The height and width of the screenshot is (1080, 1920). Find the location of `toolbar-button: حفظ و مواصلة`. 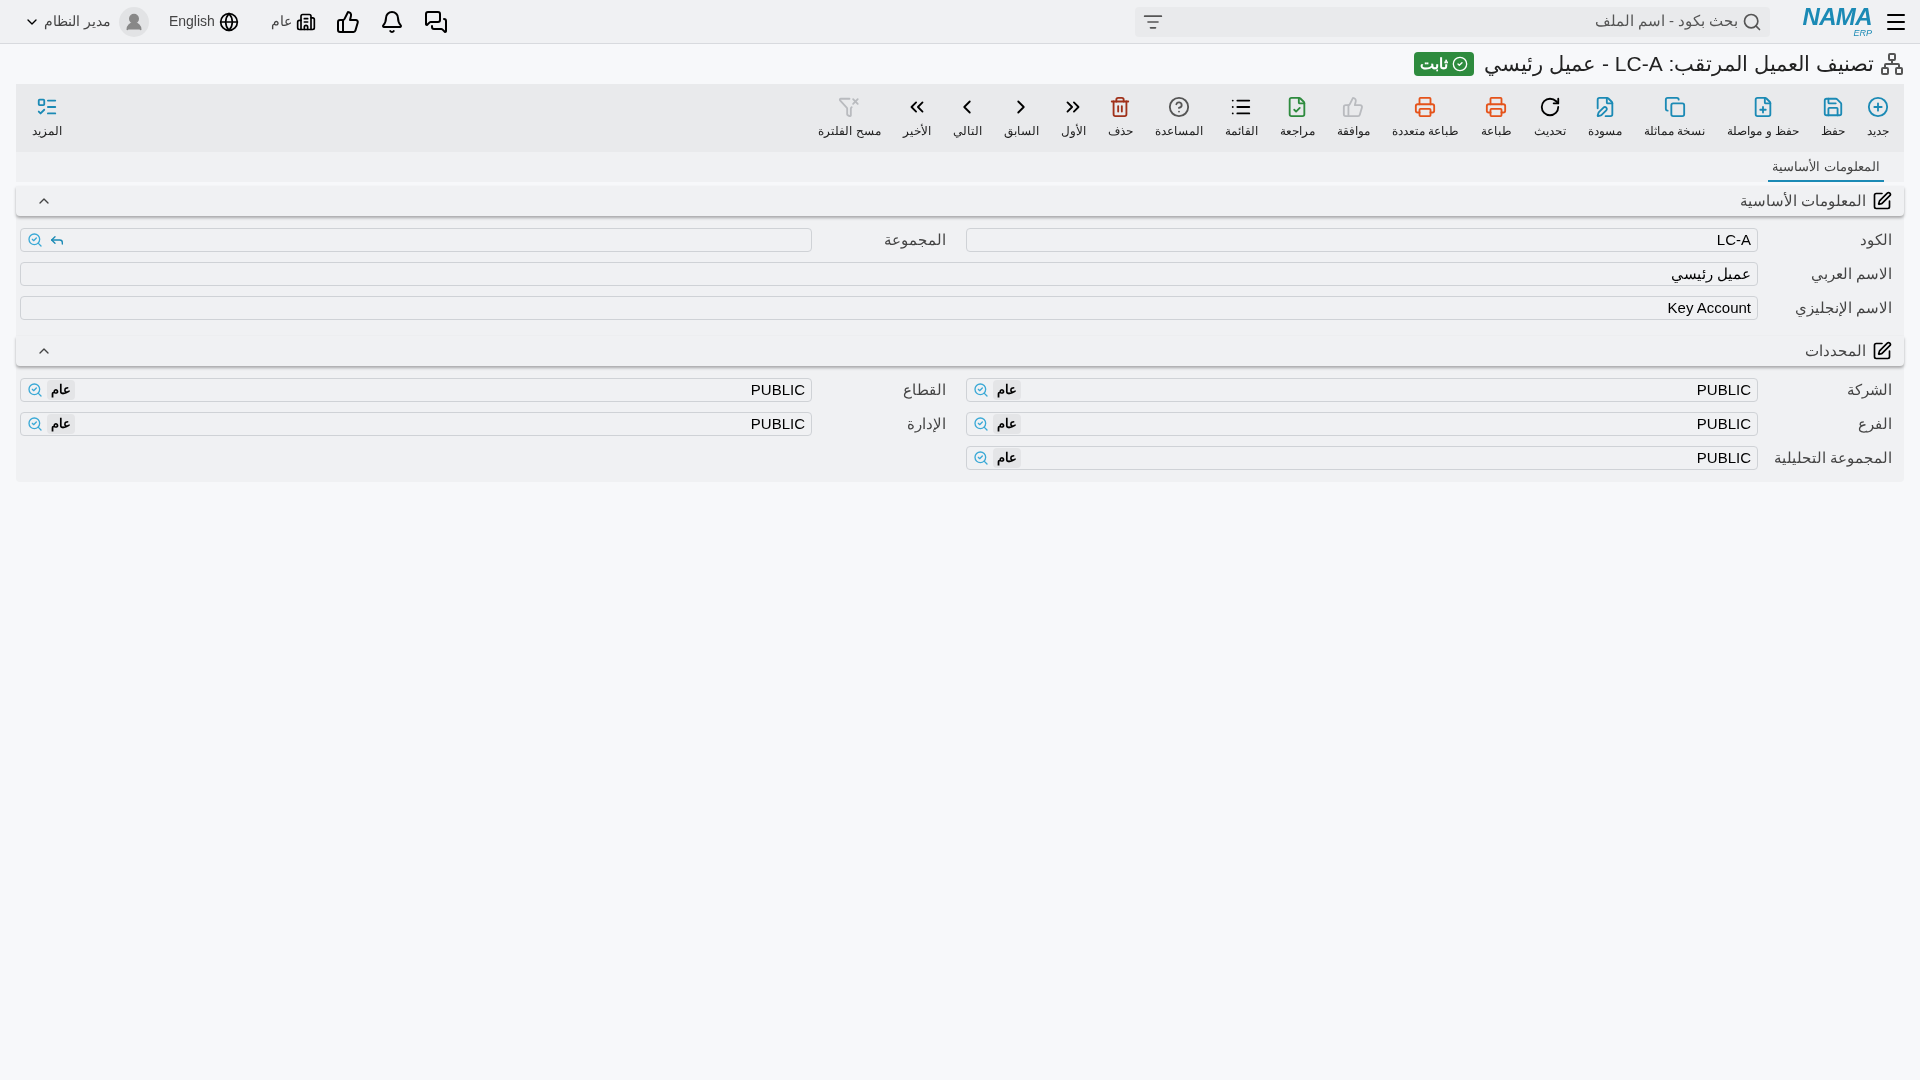

toolbar-button: حفظ و مواصلة is located at coordinates (1763, 118).